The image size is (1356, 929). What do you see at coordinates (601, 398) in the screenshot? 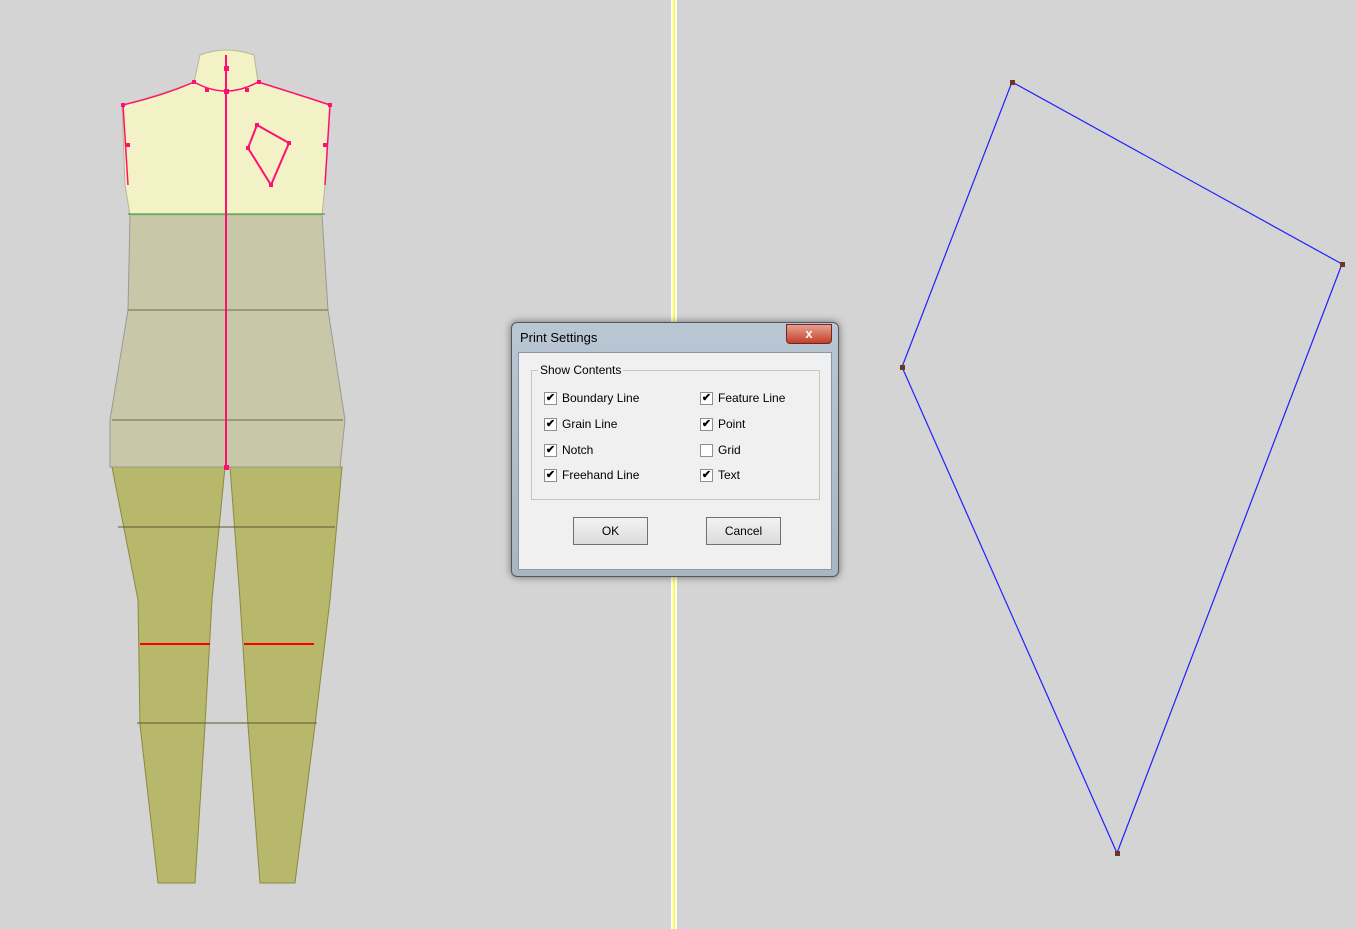
I see `checkbox-label: Boundary Line` at bounding box center [601, 398].